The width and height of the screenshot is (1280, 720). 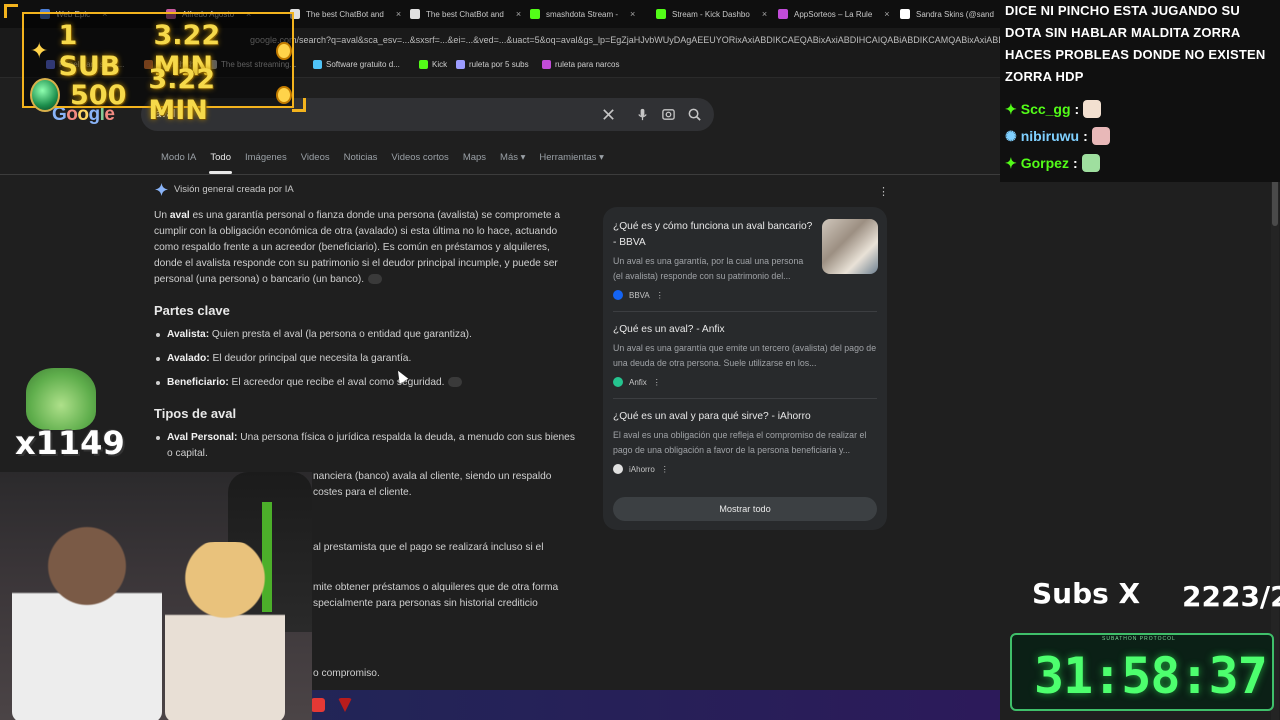 I want to click on section-partes-clave: Partes clave, so click(x=192, y=310).